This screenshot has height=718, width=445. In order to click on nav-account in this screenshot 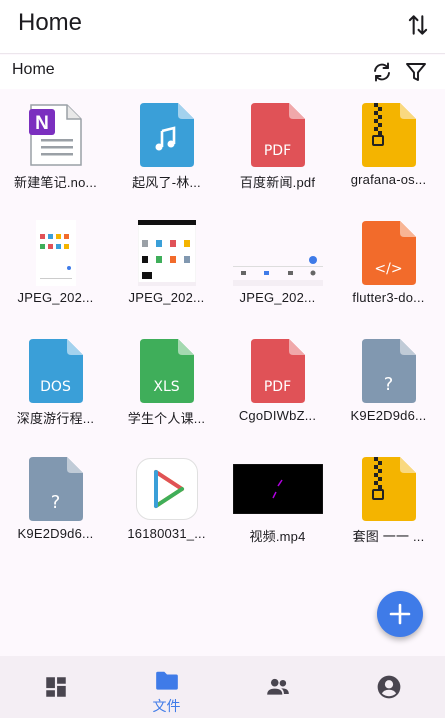, I will do `click(388, 687)`.